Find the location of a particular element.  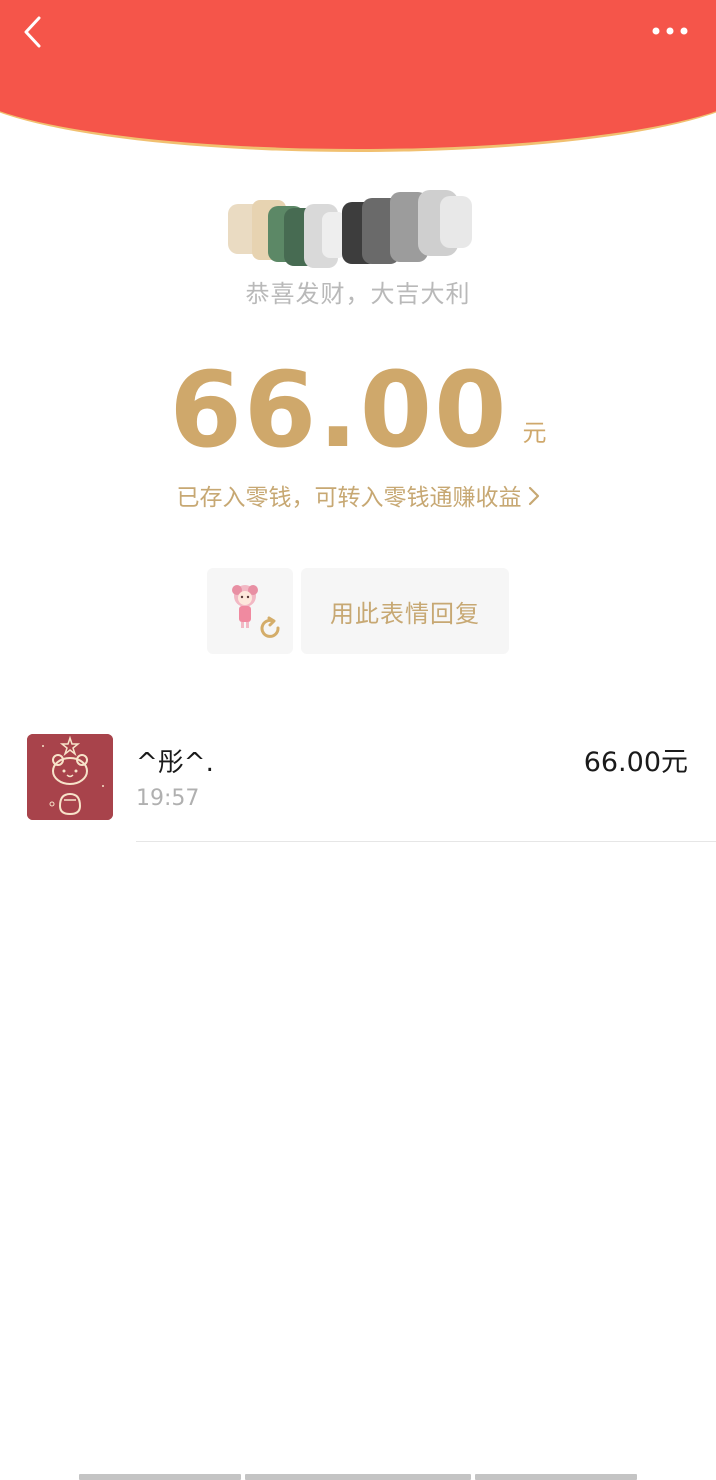

saved-to-balance-link: 已存入零钱，可转入零钱通赚收益 is located at coordinates (358, 495).